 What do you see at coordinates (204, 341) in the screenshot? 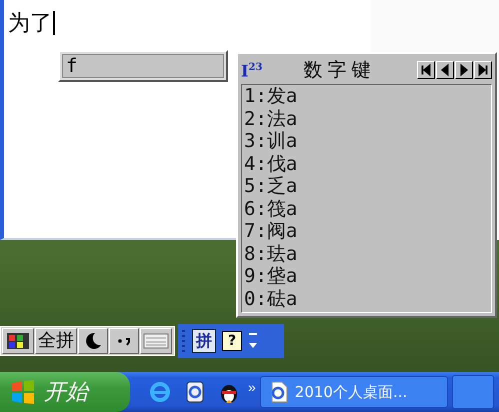
I see `ime-indicator: 拼` at bounding box center [204, 341].